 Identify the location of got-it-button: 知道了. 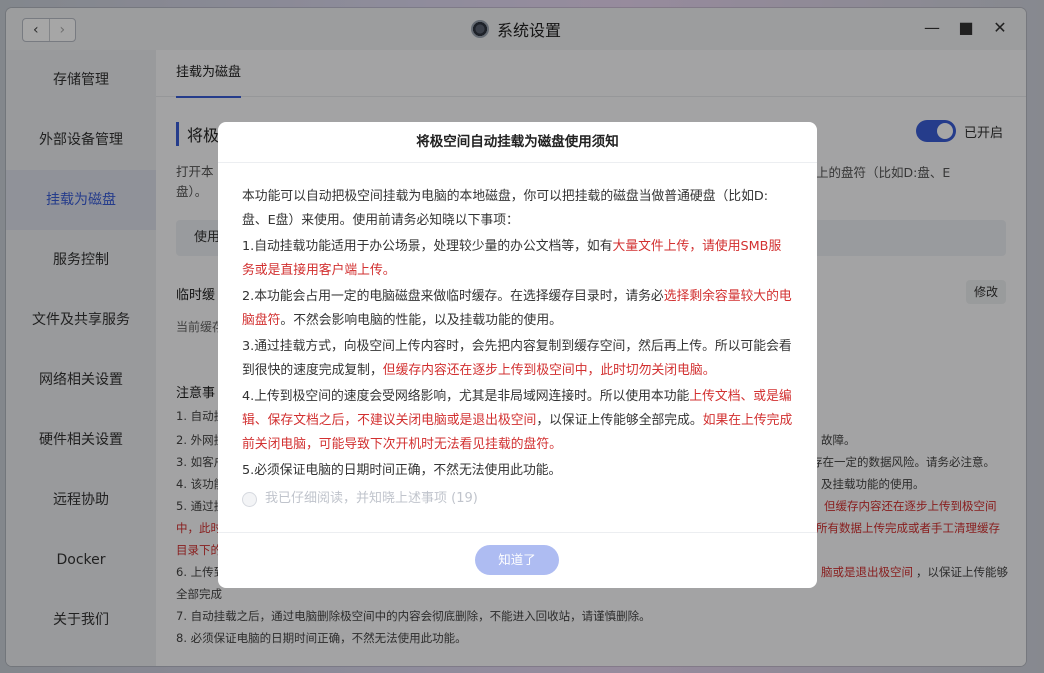
(517, 560).